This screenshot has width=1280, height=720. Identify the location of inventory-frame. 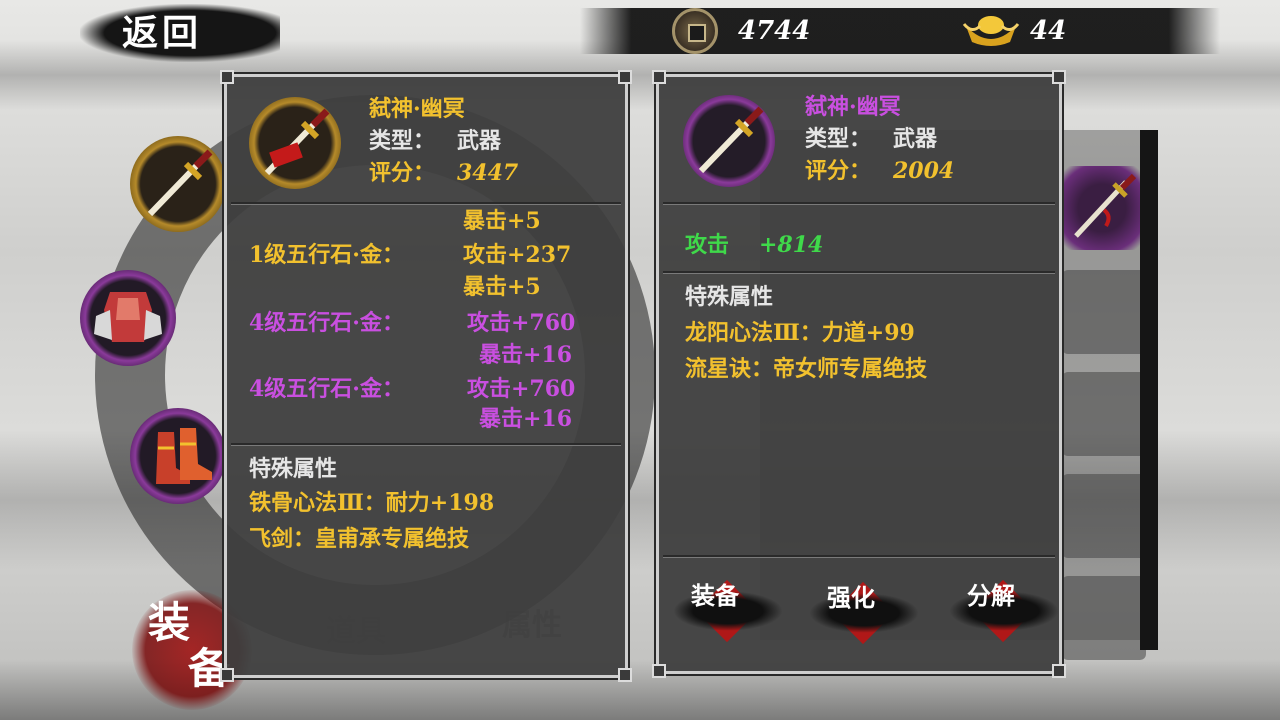
(1149, 390).